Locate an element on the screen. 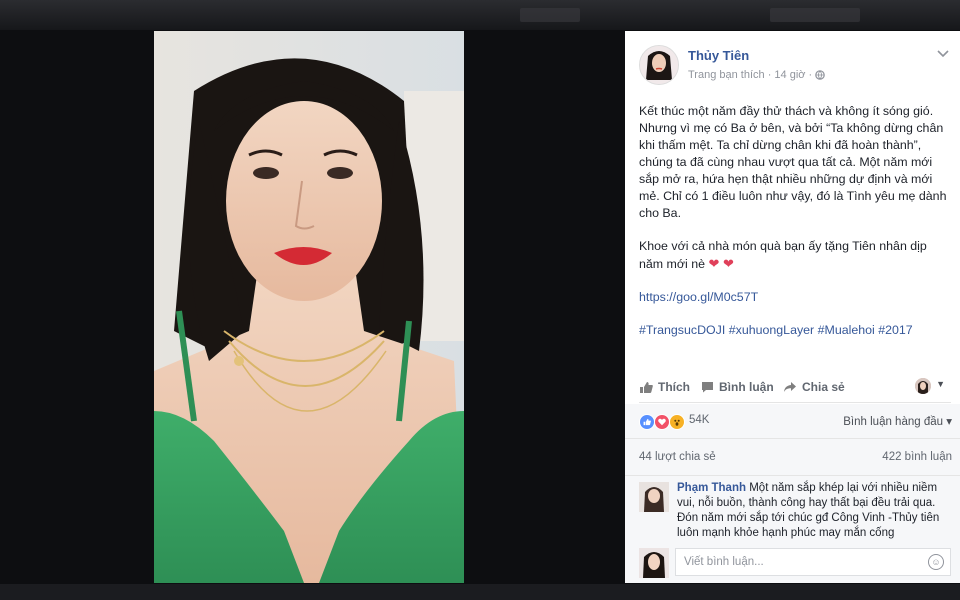 This screenshot has width=960, height=600. like-reaction-icon is located at coordinates (647, 422).